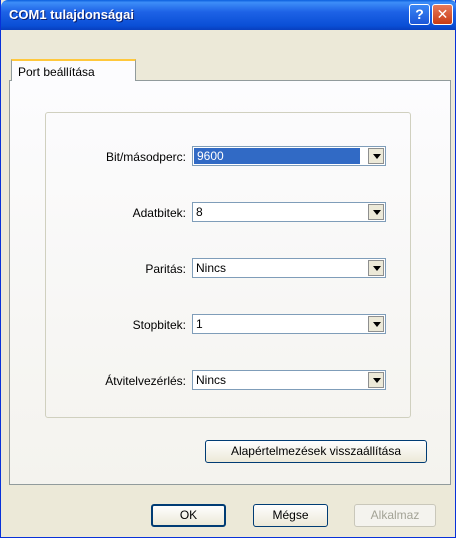  Describe the element at coordinates (199, 324) in the screenshot. I see `stop-bits-value: 1` at that location.